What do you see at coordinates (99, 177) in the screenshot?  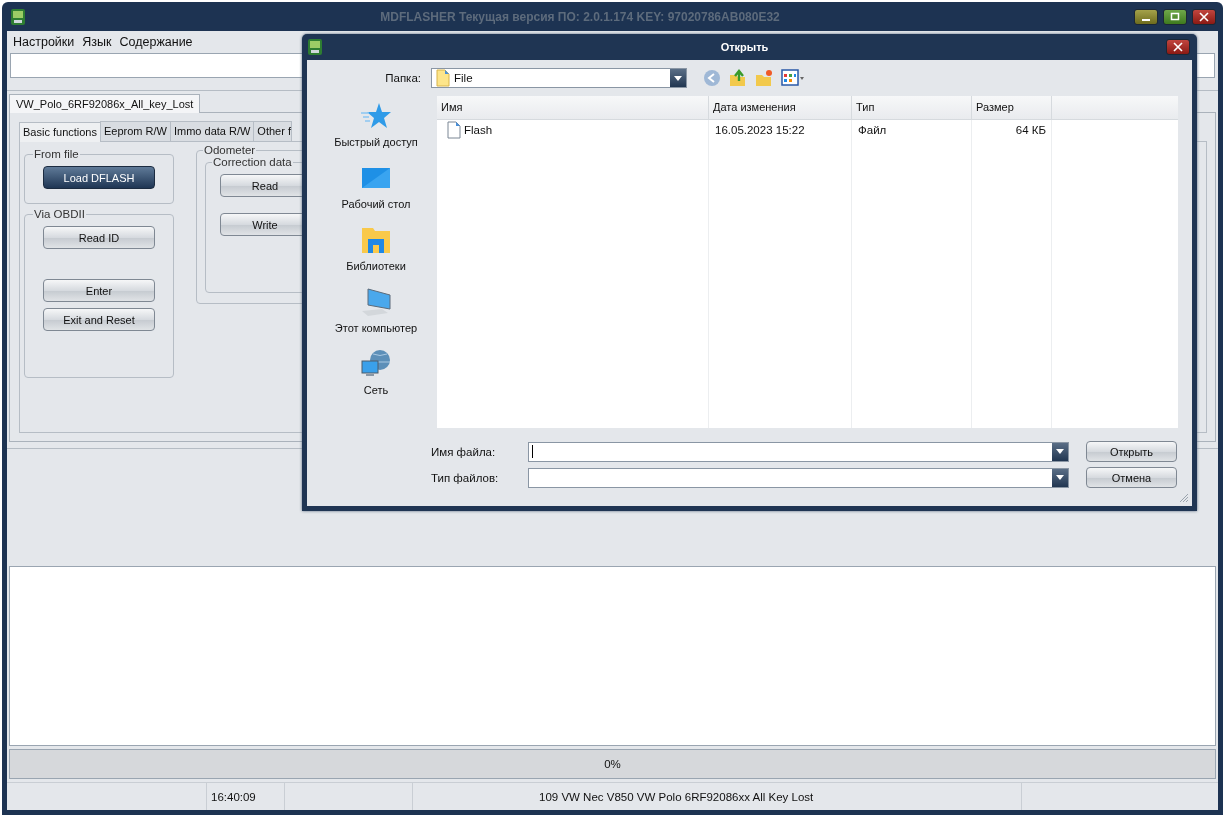 I see `load-button: Load DFLASH` at bounding box center [99, 177].